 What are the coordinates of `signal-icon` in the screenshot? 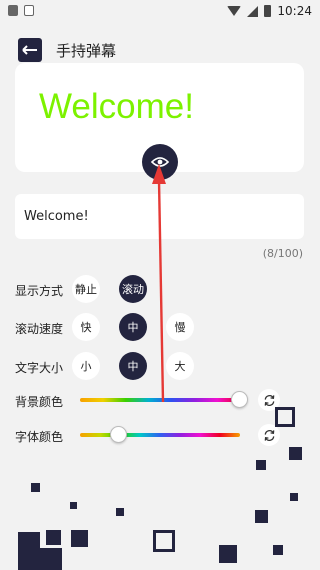 It's located at (253, 11).